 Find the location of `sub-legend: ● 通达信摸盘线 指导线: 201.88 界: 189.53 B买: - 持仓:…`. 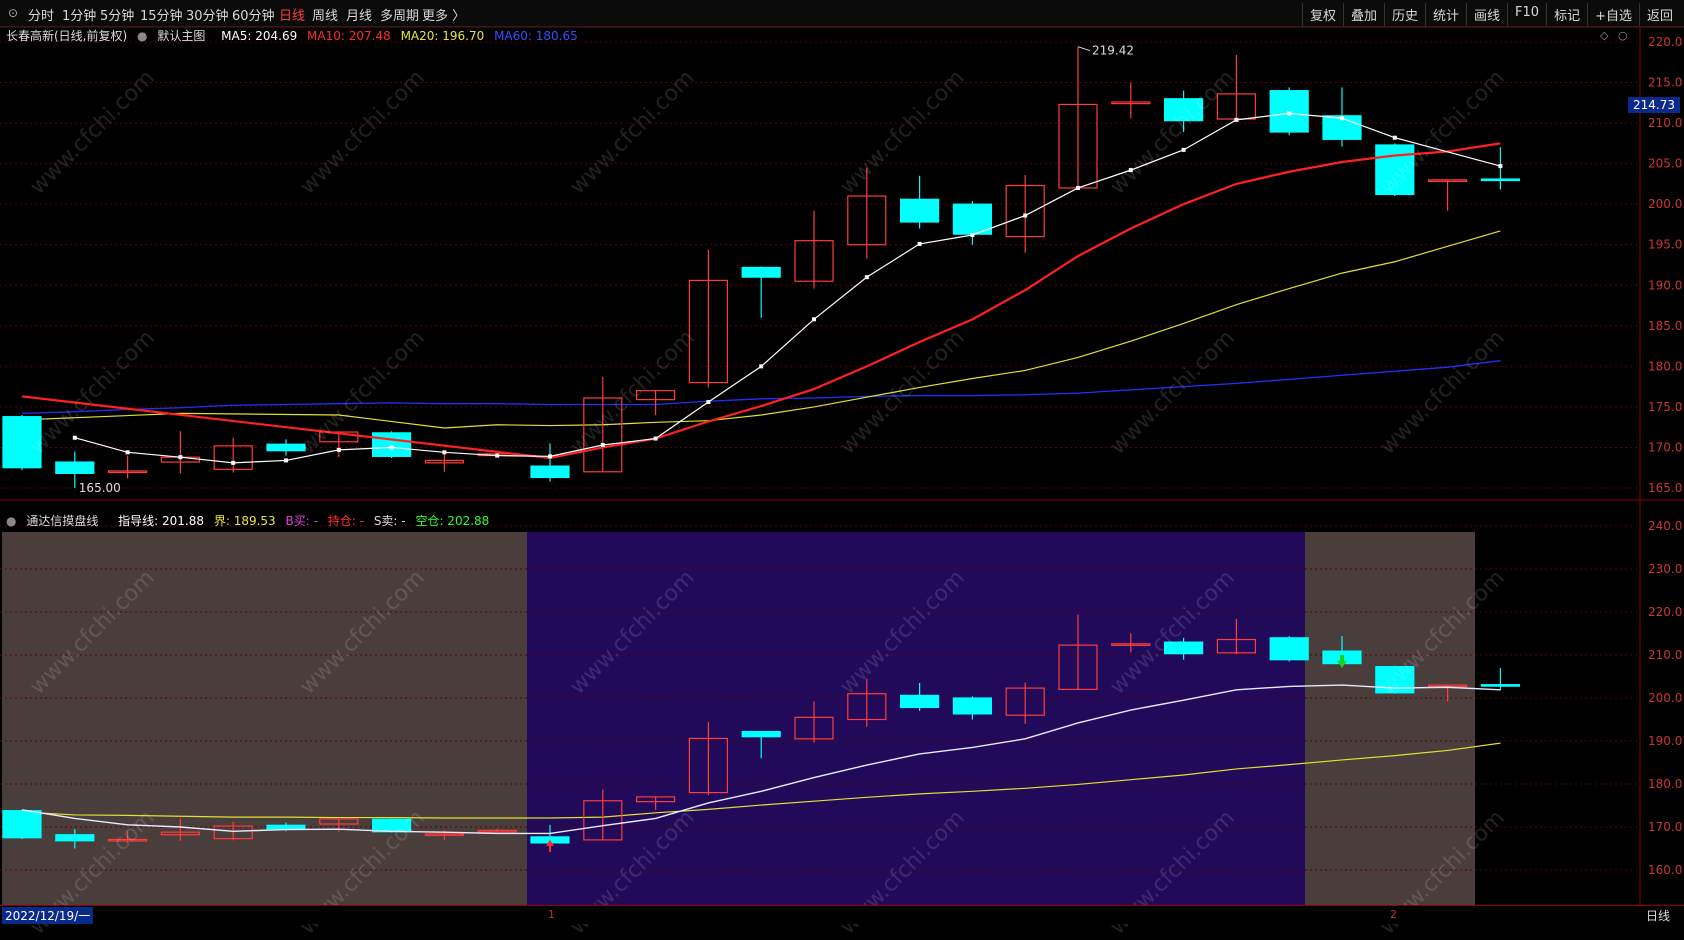

sub-legend: ● 通达信摸盘线 指导线: 201.88 界: 189.53 B买: - 持仓:… is located at coordinates (250, 520).